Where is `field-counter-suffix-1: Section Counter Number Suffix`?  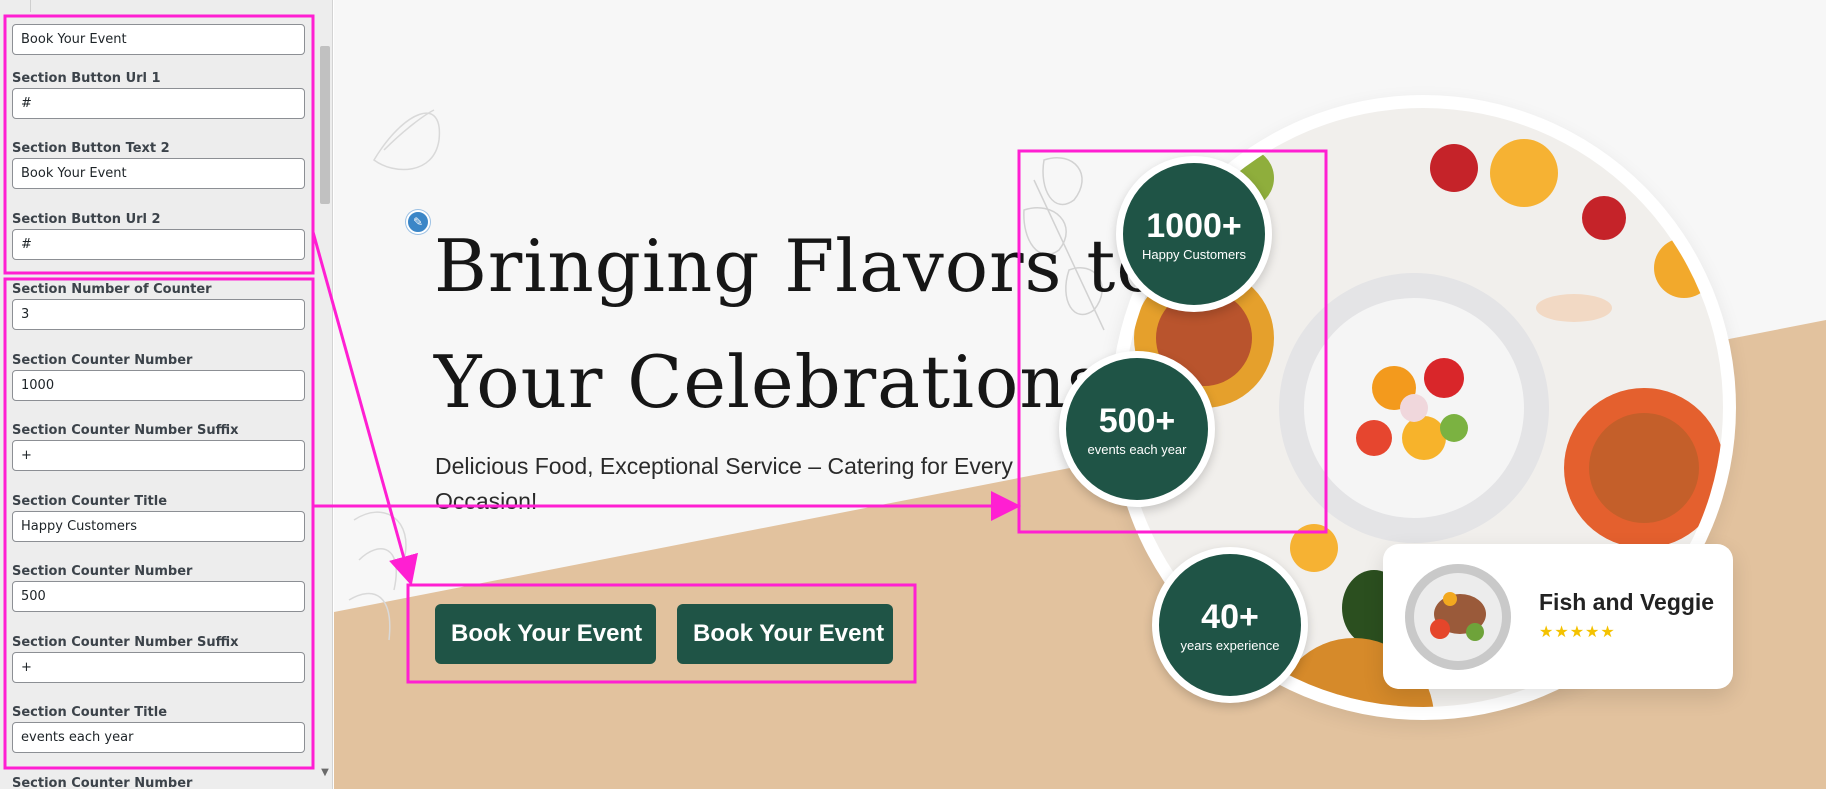
field-counter-suffix-1: Section Counter Number Suffix is located at coordinates (158, 446).